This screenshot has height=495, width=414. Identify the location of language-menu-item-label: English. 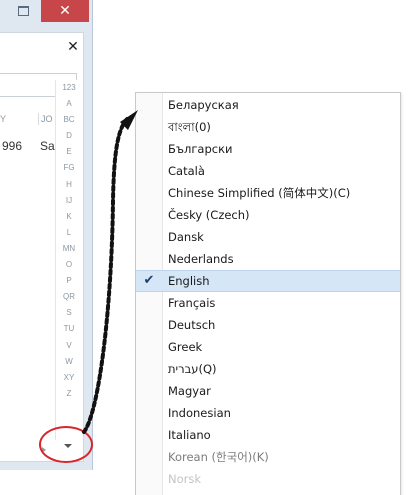
(189, 281).